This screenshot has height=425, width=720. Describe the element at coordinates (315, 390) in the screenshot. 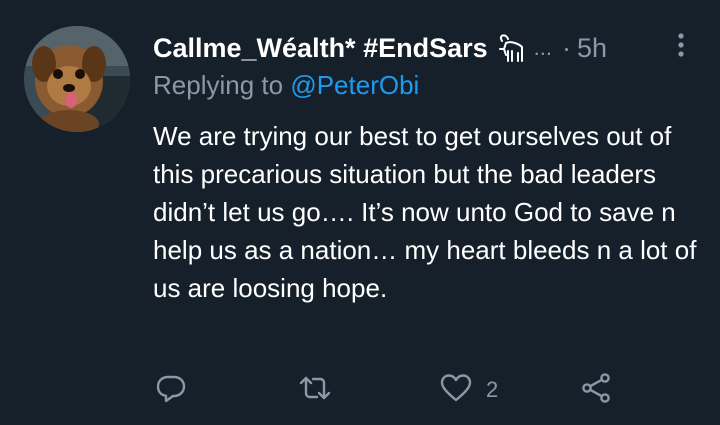

I see `retweet-icon` at that location.